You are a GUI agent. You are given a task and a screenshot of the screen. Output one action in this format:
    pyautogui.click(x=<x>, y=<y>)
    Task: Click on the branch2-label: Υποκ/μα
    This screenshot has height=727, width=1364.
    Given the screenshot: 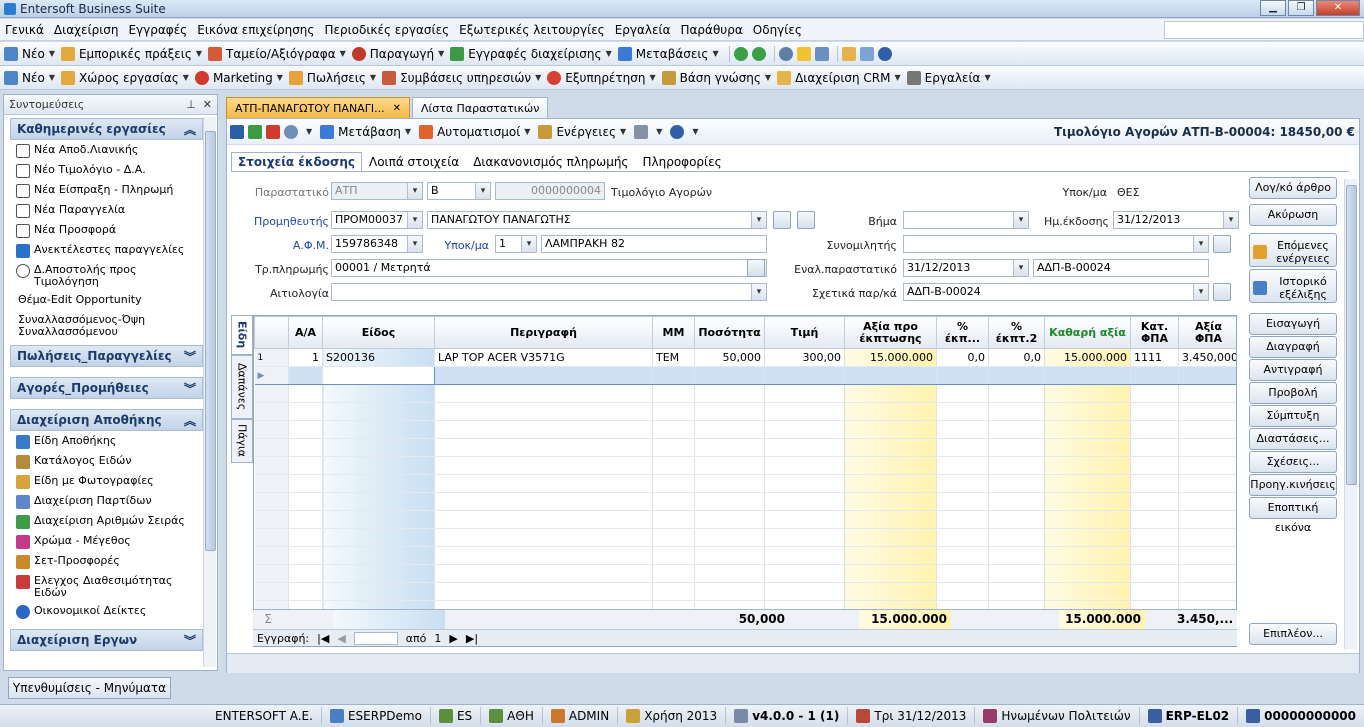 What is the action you would take?
    pyautogui.click(x=458, y=245)
    